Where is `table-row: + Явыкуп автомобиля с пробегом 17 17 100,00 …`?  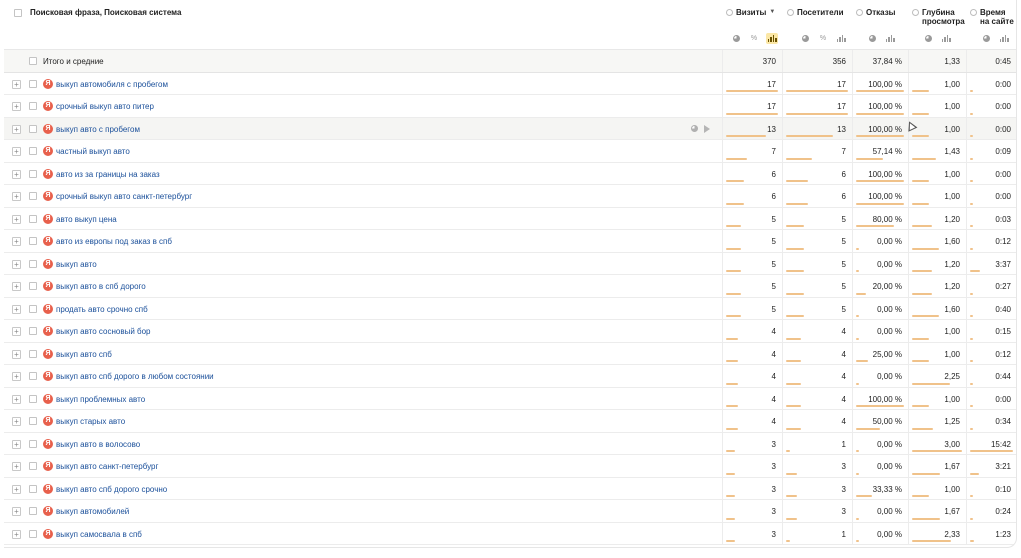 table-row: + Явыкуп автомобиля с пробегом 17 17 100,00 … is located at coordinates (510, 83).